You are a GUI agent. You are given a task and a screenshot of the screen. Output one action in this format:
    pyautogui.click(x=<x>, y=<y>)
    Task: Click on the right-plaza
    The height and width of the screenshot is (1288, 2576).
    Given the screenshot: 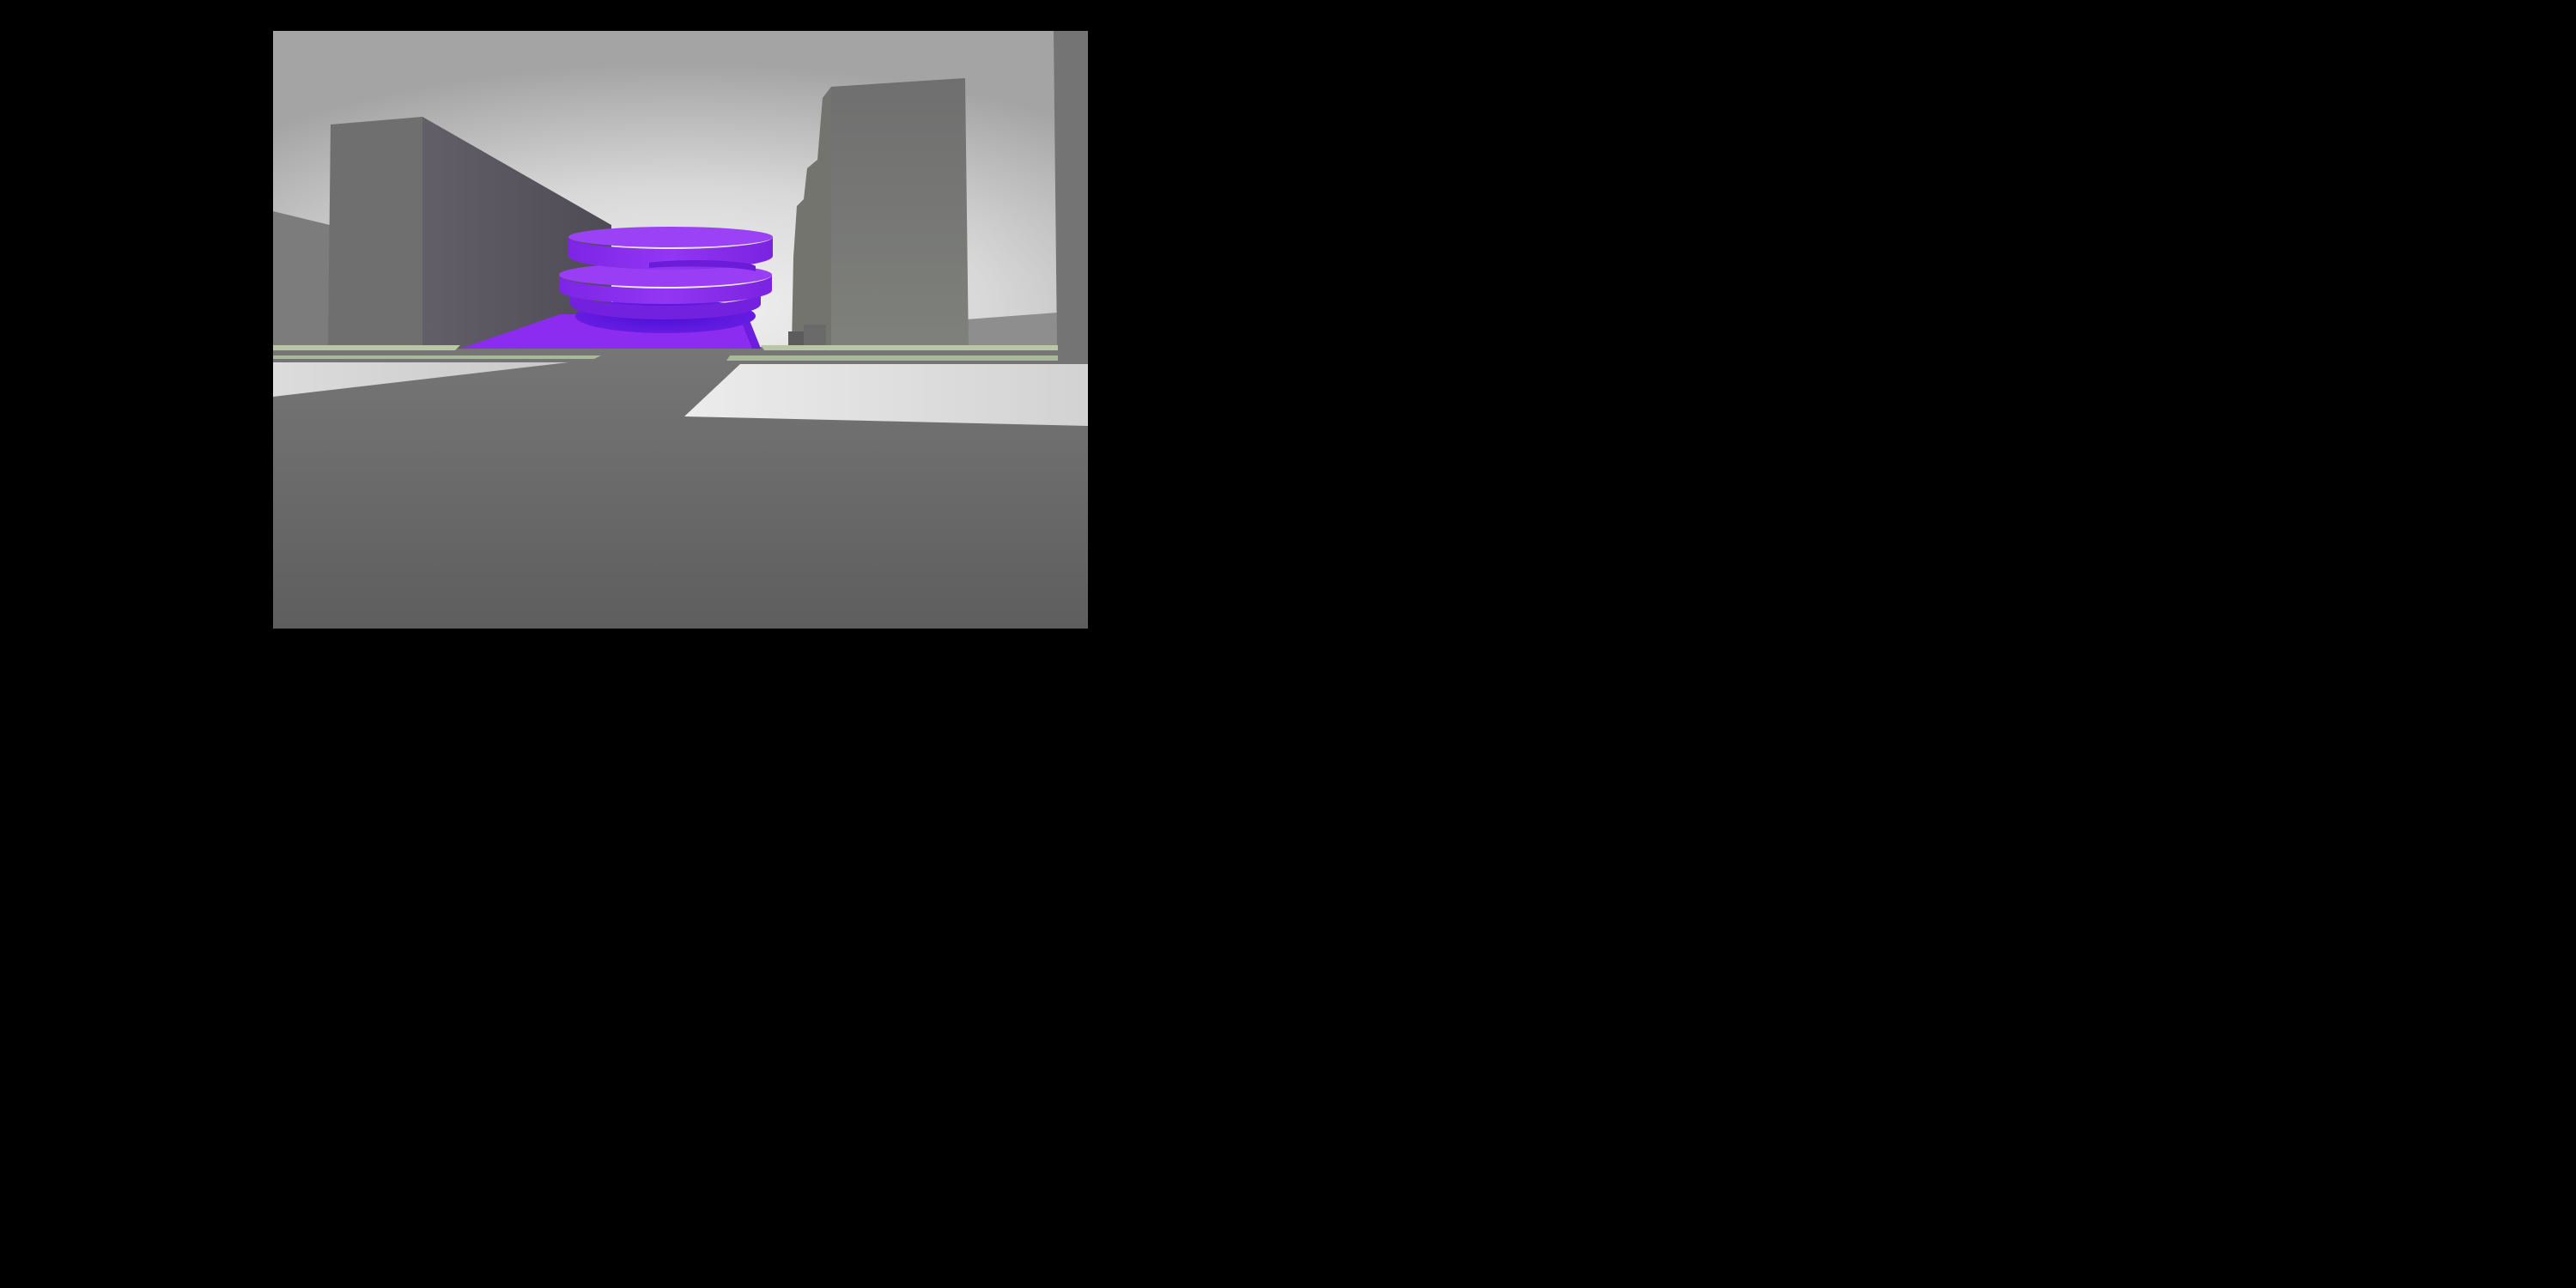 What is the action you would take?
    pyautogui.click(x=886, y=395)
    